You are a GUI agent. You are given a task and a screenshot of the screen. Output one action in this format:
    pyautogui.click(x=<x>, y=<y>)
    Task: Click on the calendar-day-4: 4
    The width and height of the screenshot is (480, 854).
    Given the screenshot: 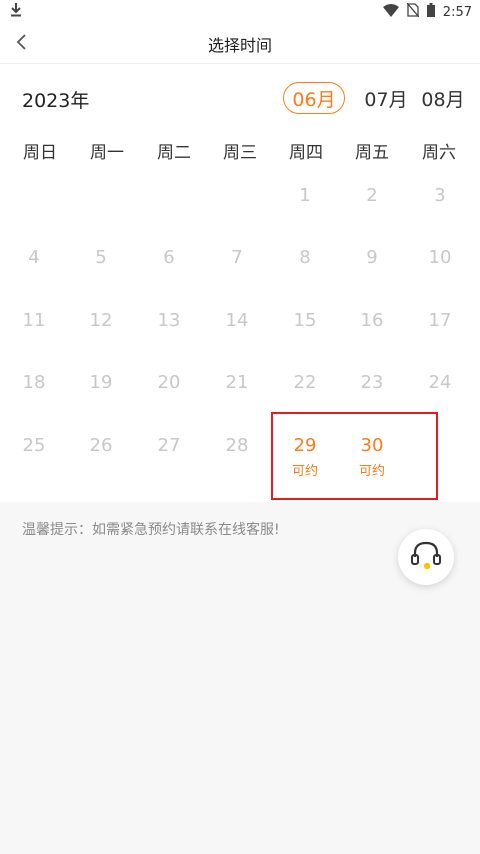 What is the action you would take?
    pyautogui.click(x=34, y=258)
    